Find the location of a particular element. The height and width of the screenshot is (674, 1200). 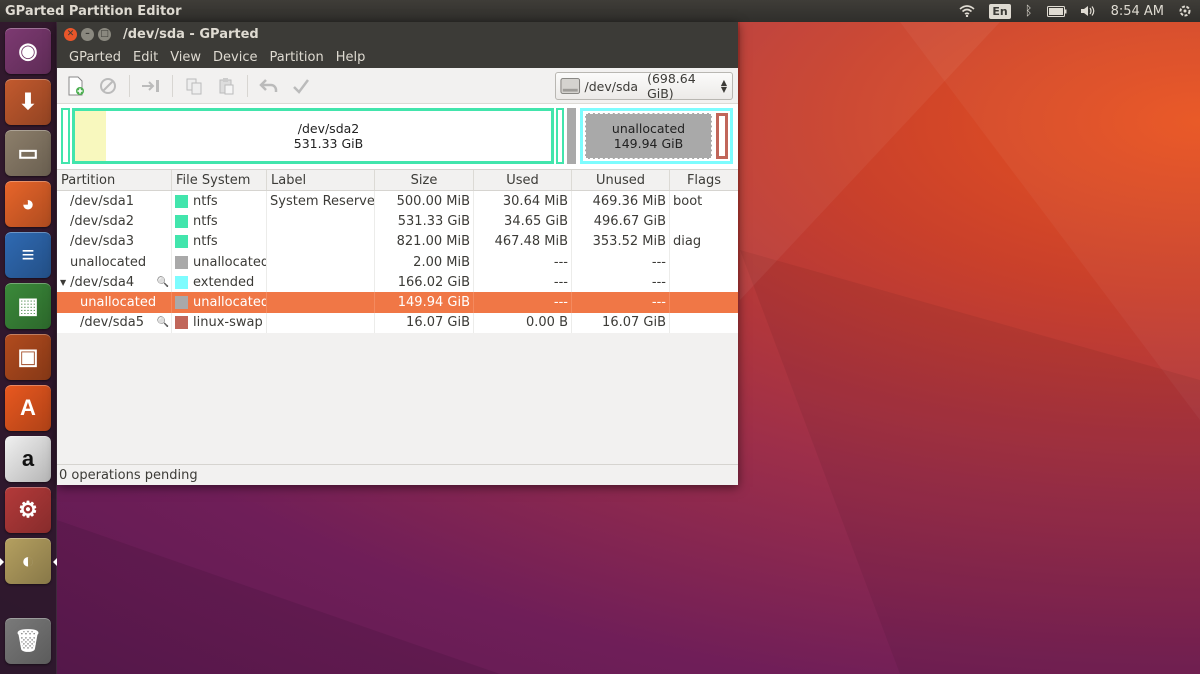

table-row: unallocated unallocated 149.94 GiB --- --- is located at coordinates (397, 302).